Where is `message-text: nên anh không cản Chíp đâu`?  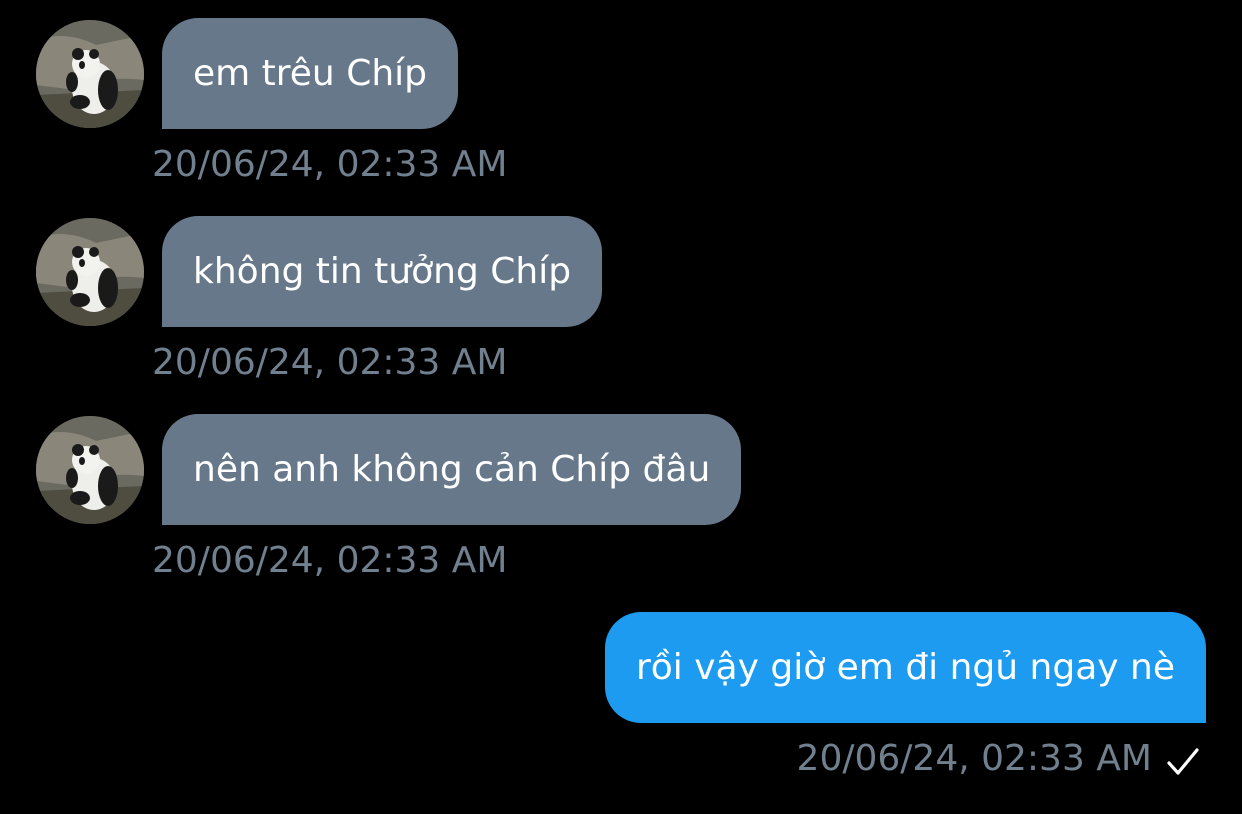
message-text: nên anh không cản Chíp đâu is located at coordinates (452, 469).